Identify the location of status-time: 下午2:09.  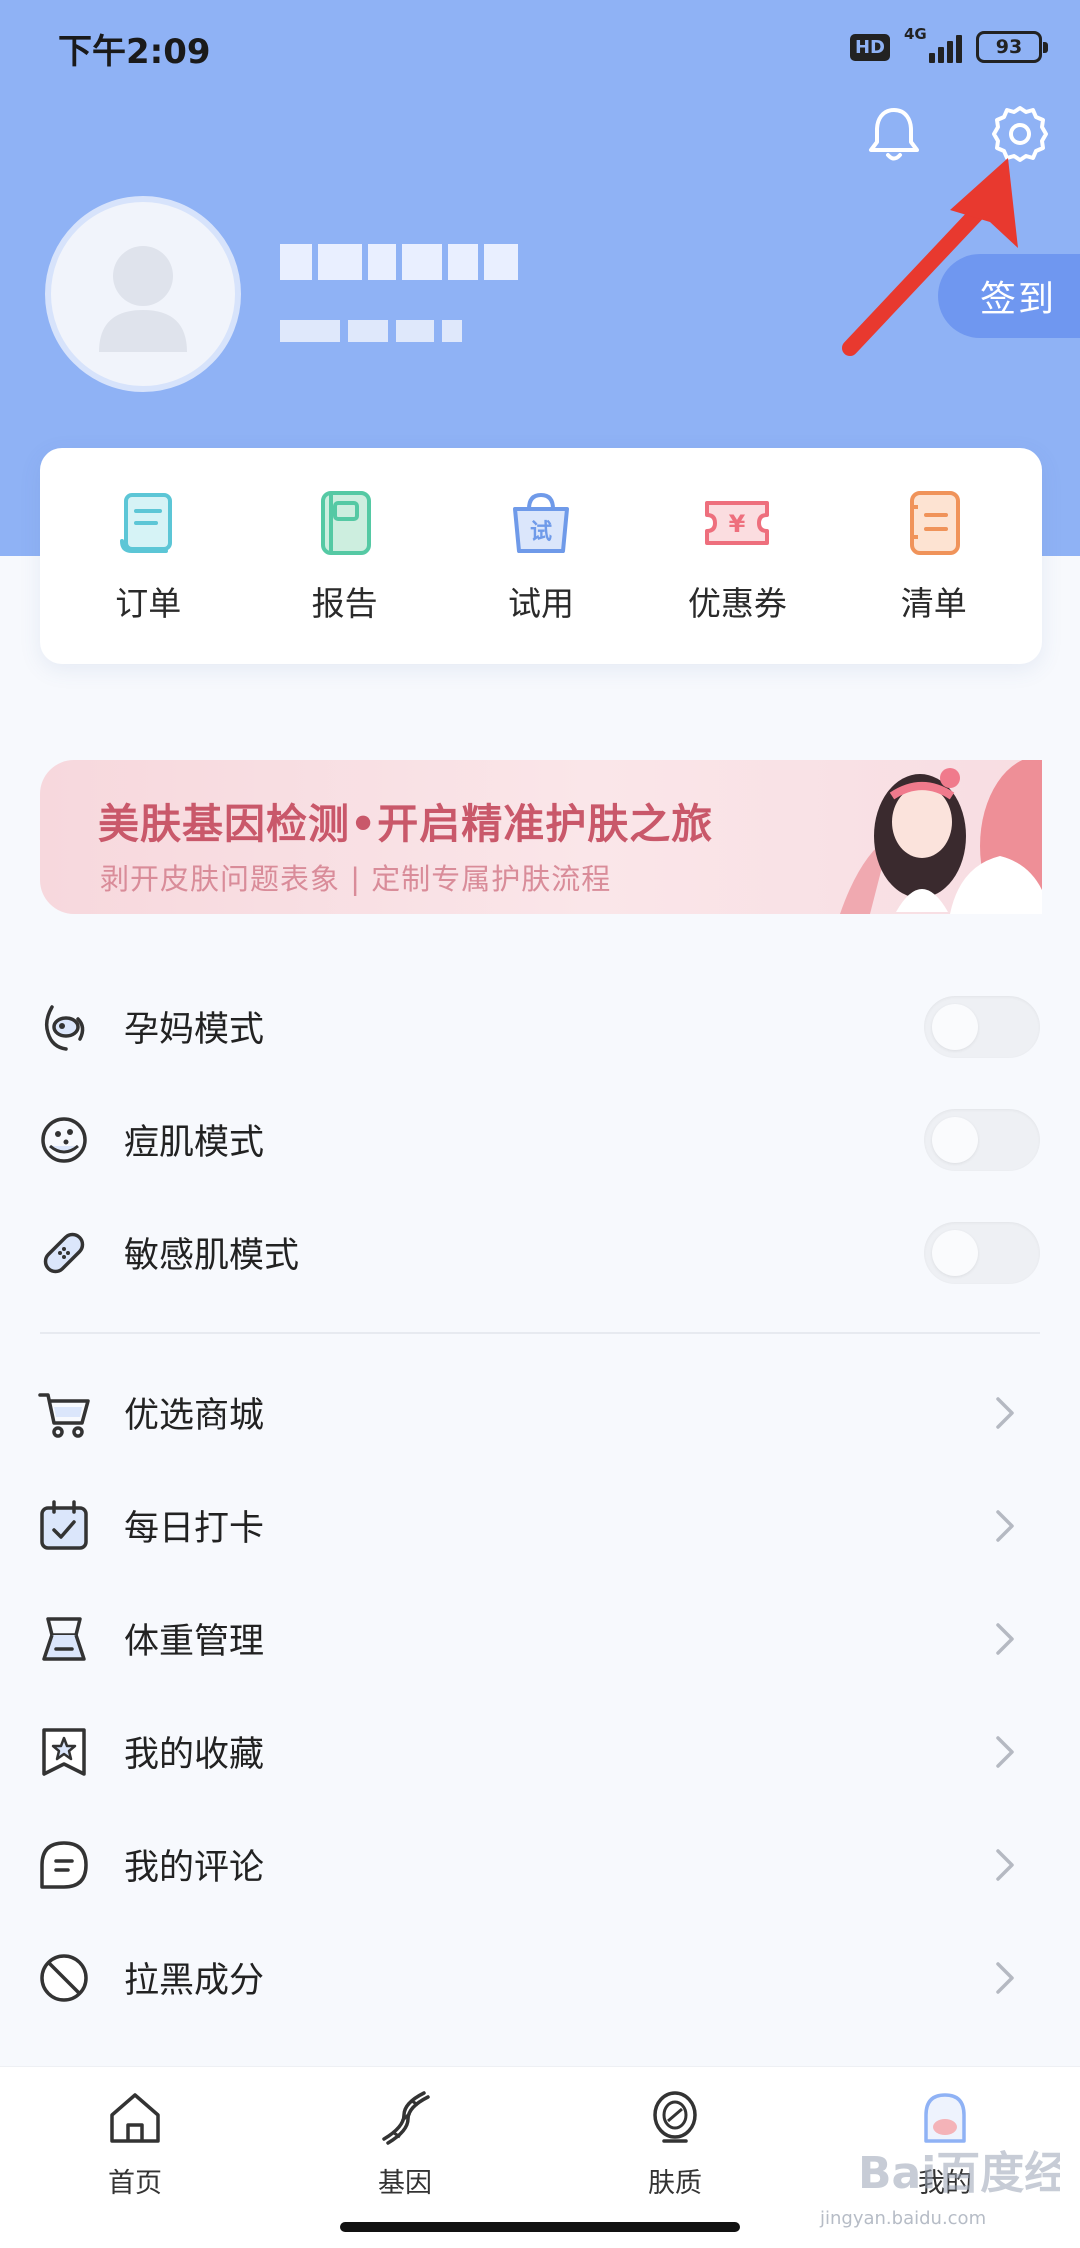
(134, 52).